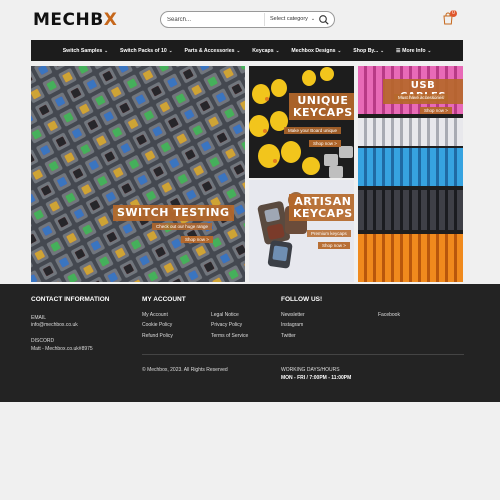  I want to click on banner-subtitle: Check out our huge range, so click(182, 226).